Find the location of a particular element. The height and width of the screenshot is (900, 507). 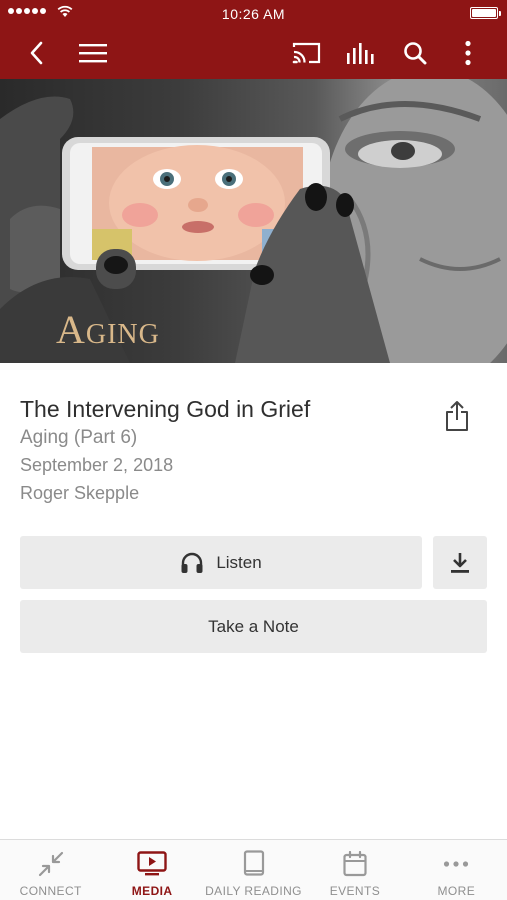

download-icon is located at coordinates (460, 562).